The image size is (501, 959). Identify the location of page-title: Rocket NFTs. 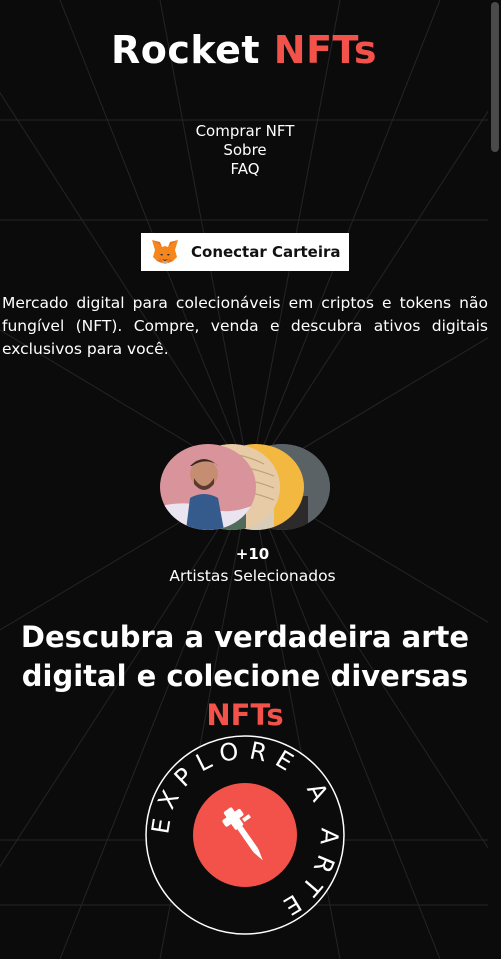
(244, 50).